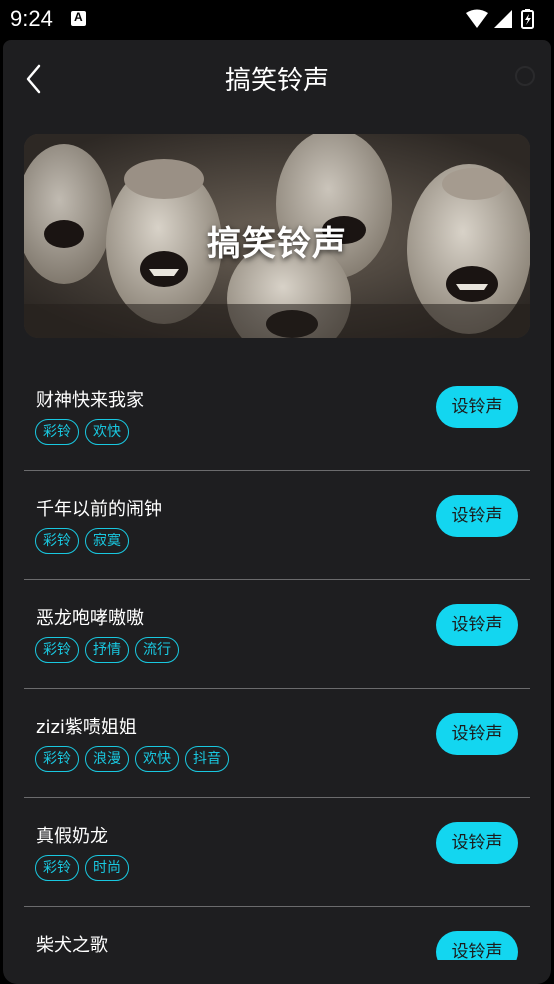 Image resolution: width=554 pixels, height=984 pixels. What do you see at coordinates (277, 244) in the screenshot?
I see `banner-title: 搞笑铃声` at bounding box center [277, 244].